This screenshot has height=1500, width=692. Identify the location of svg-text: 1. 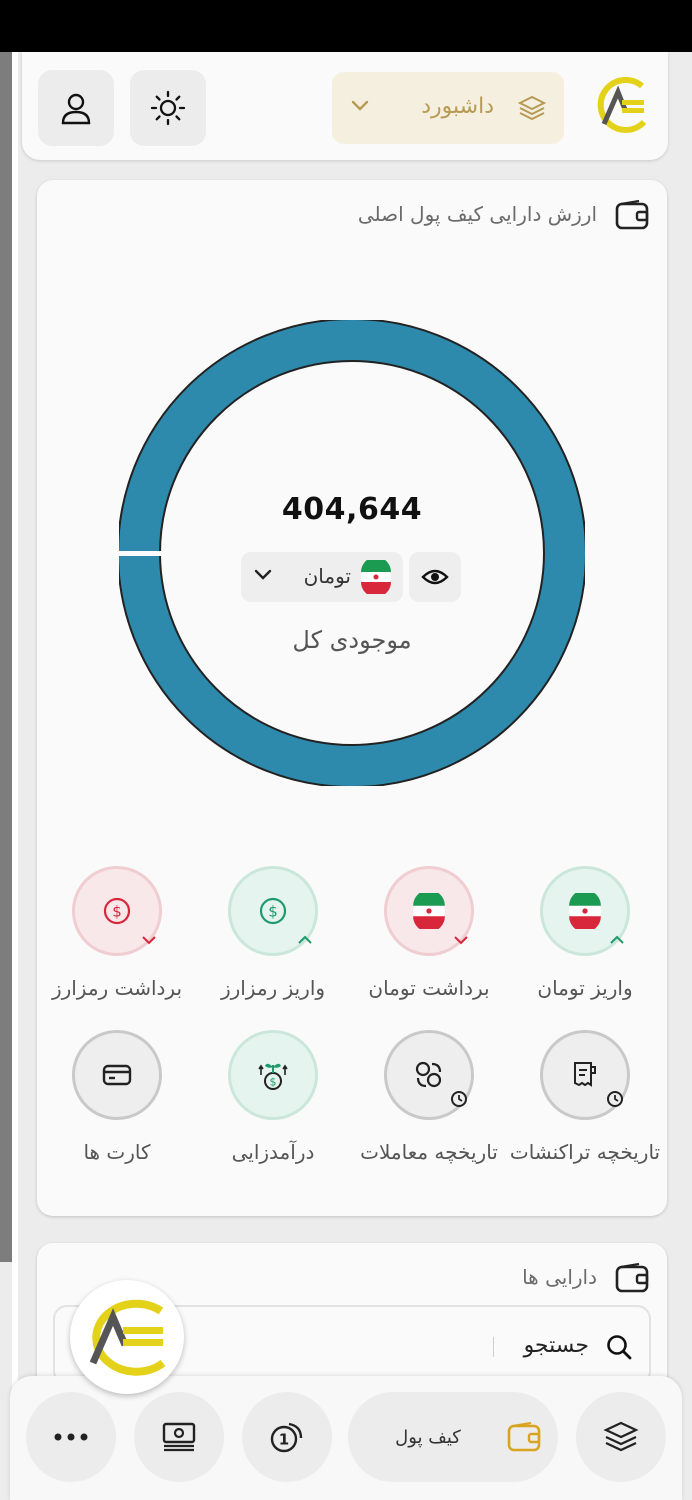
(284, 1440).